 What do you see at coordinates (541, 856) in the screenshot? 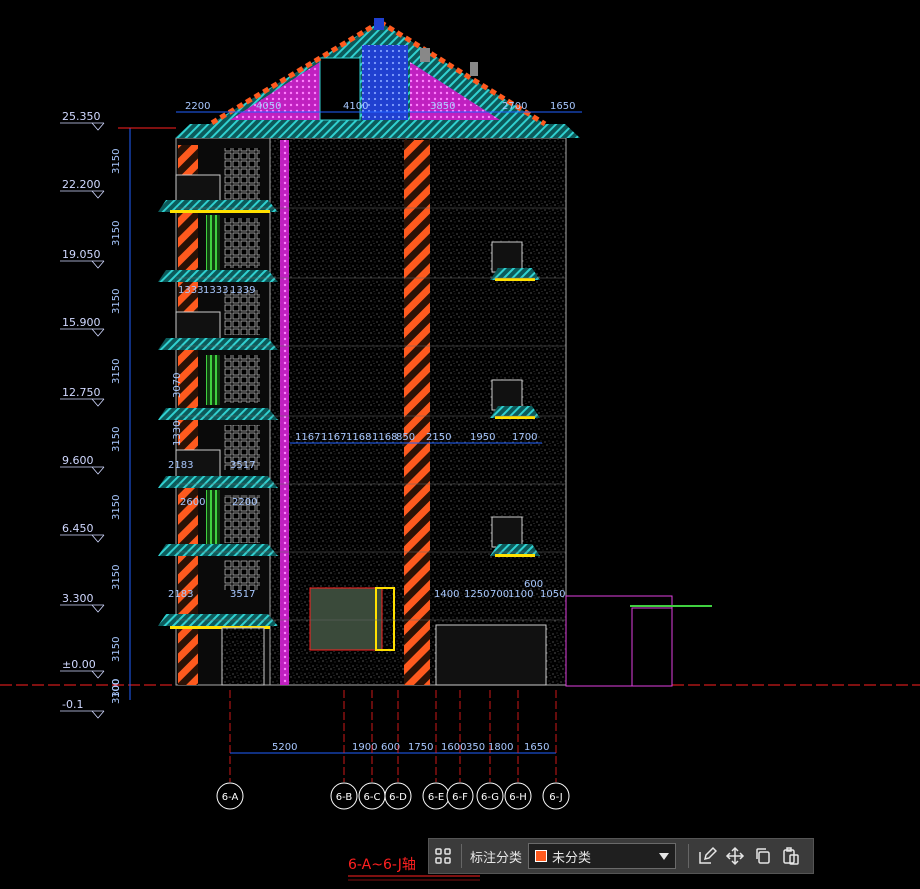
I see `category-color-swatch` at bounding box center [541, 856].